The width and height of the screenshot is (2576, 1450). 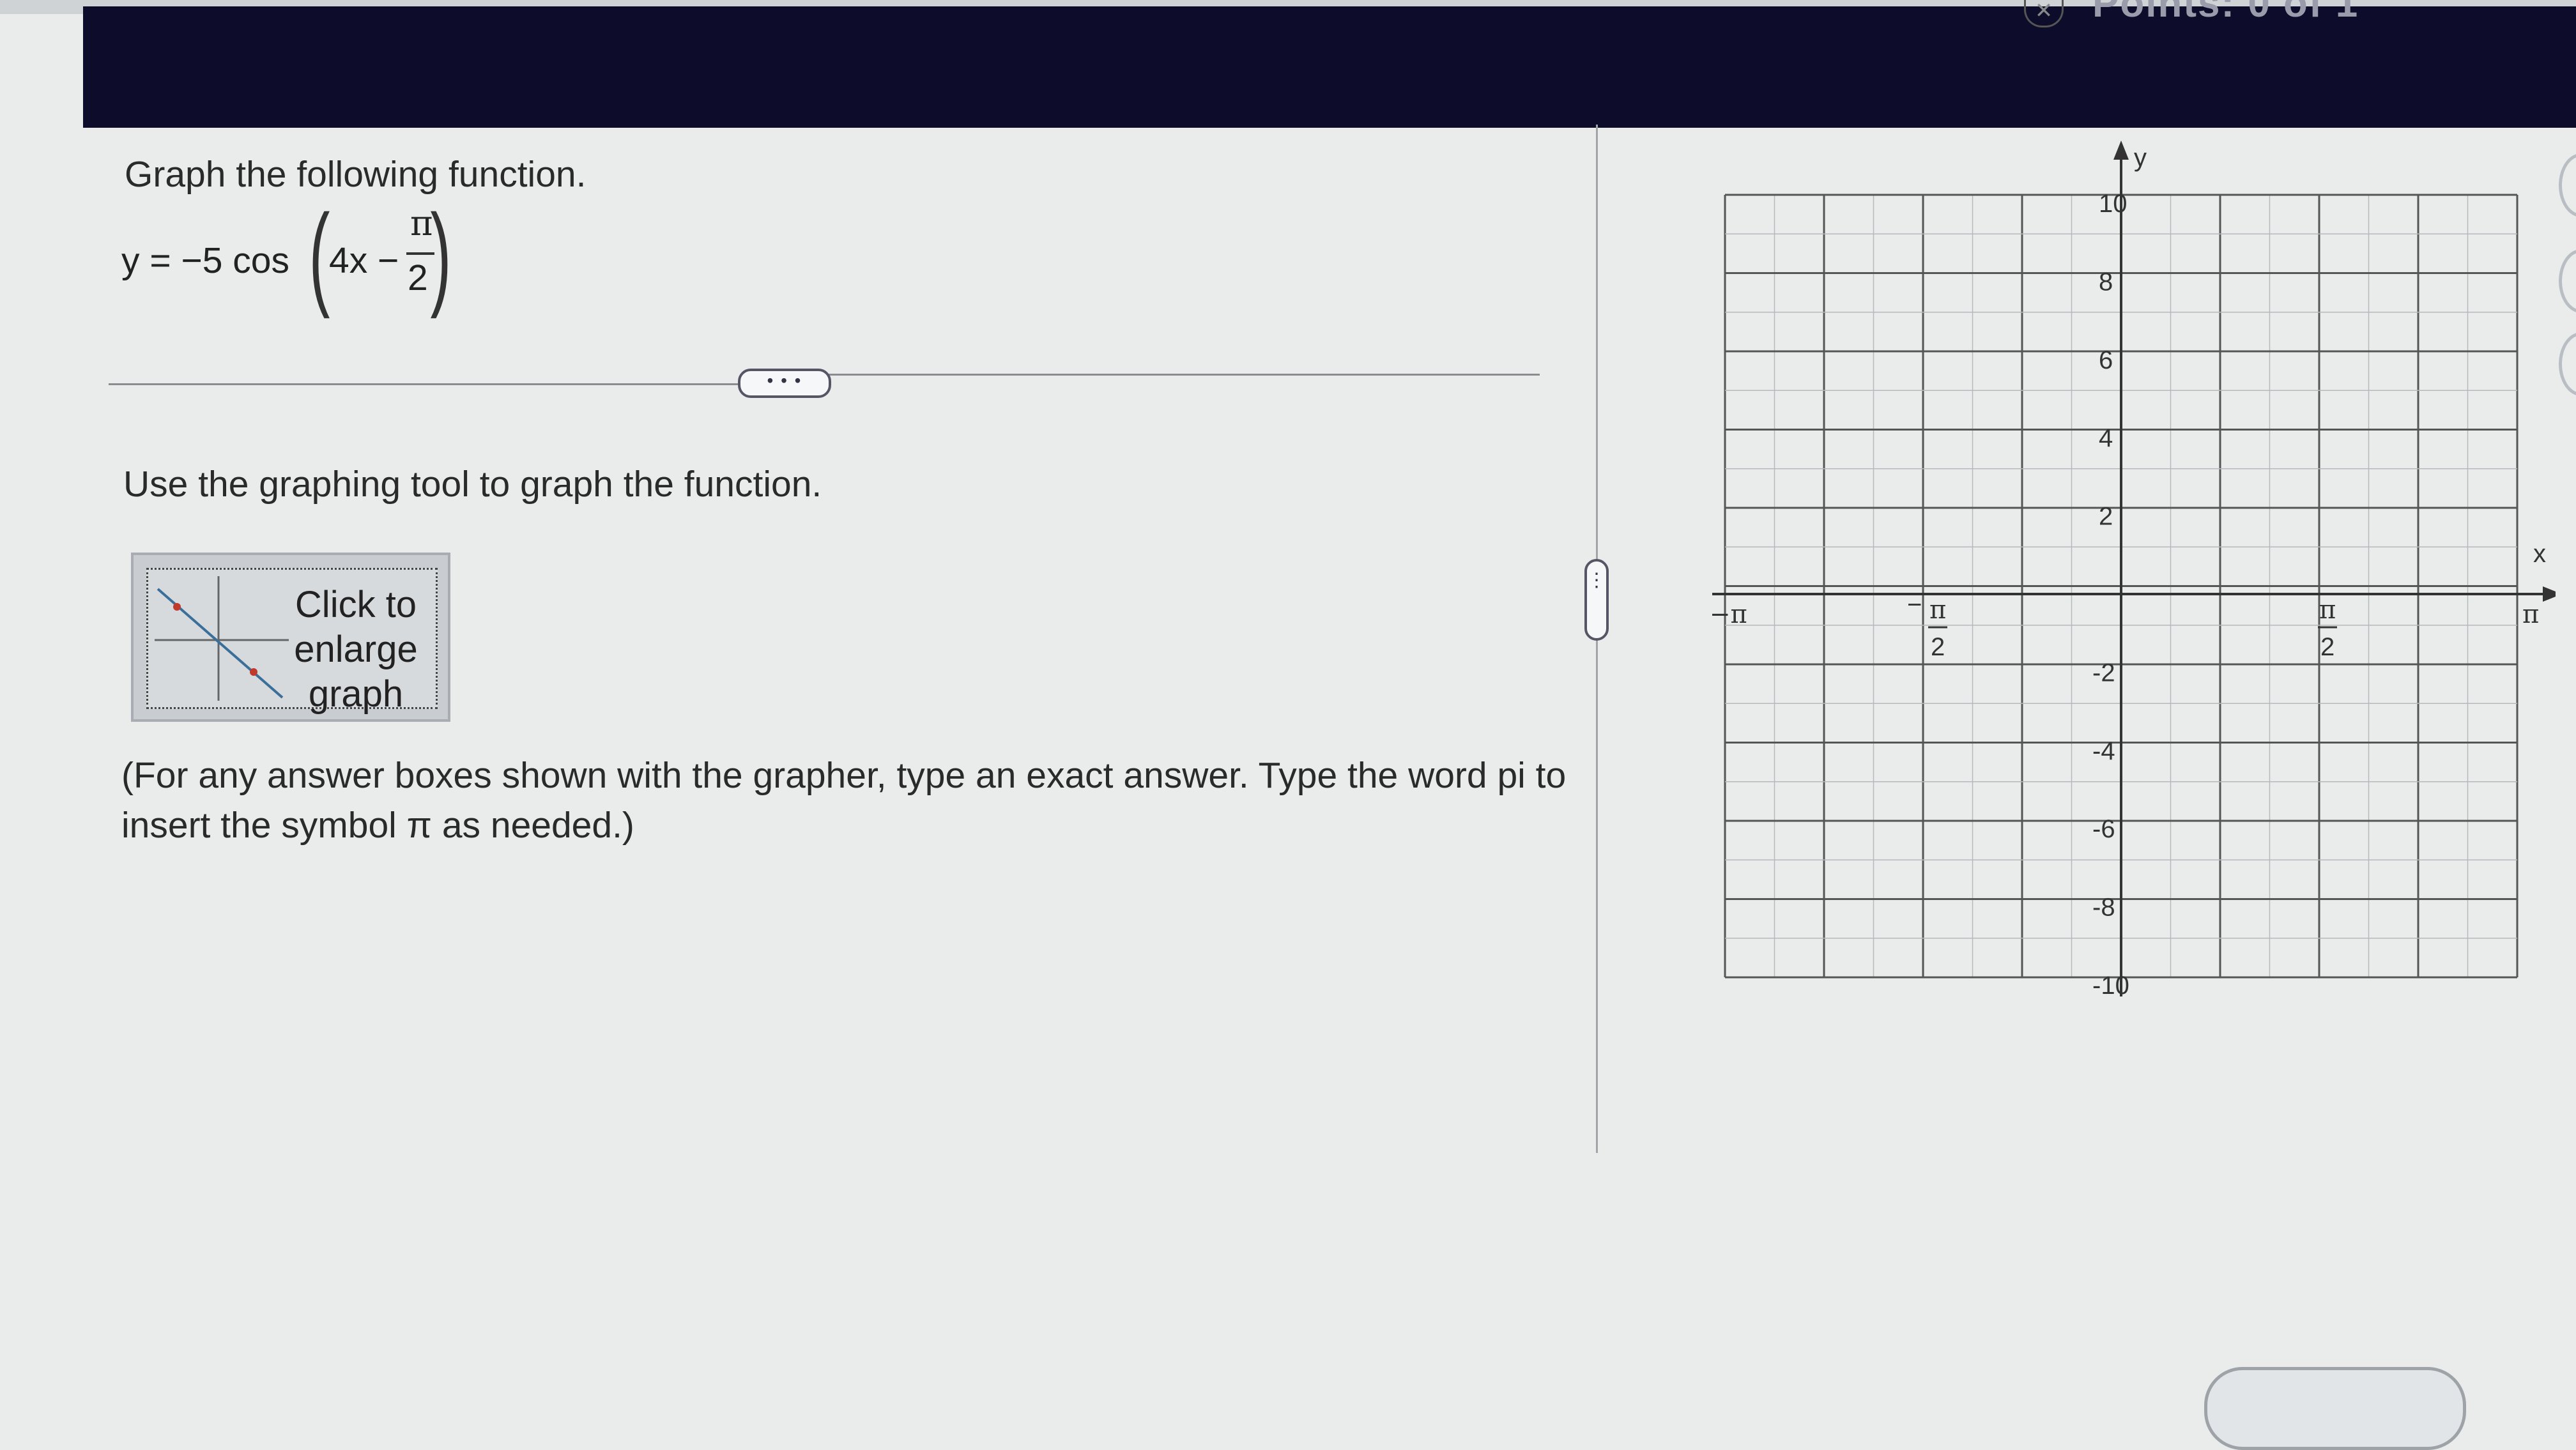 What do you see at coordinates (2106, 517) in the screenshot?
I see `y-tick-label: 2` at bounding box center [2106, 517].